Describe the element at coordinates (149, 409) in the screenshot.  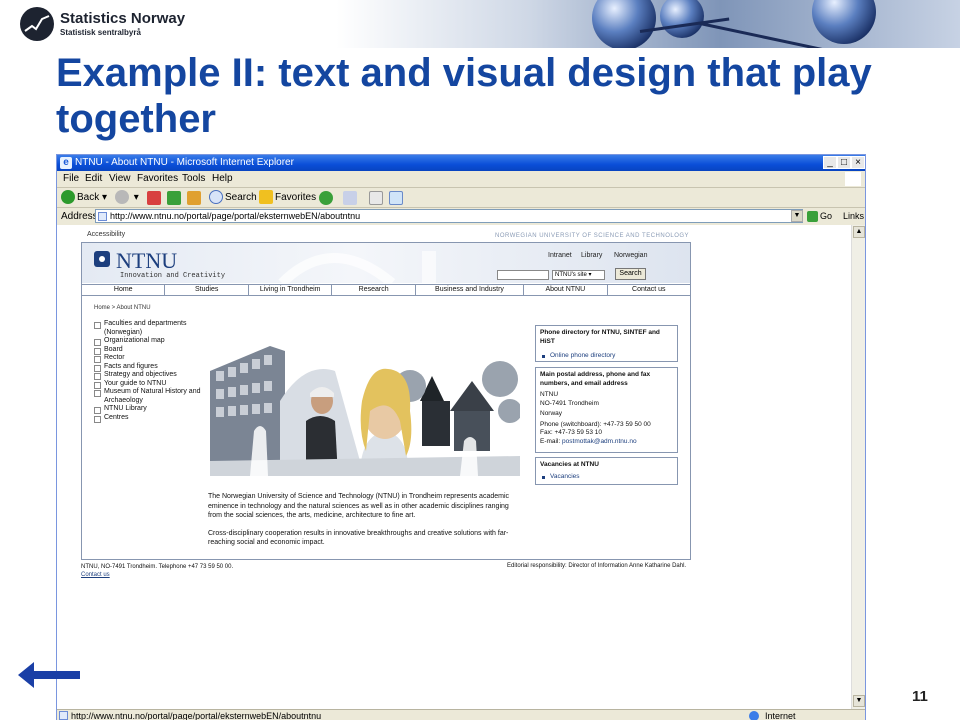
I see `left-nav-item: NTNU Library` at that location.